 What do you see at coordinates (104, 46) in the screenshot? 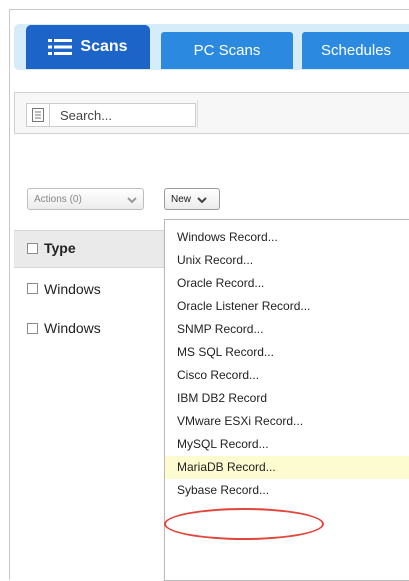
I see `tab-scans-label: Scans` at bounding box center [104, 46].